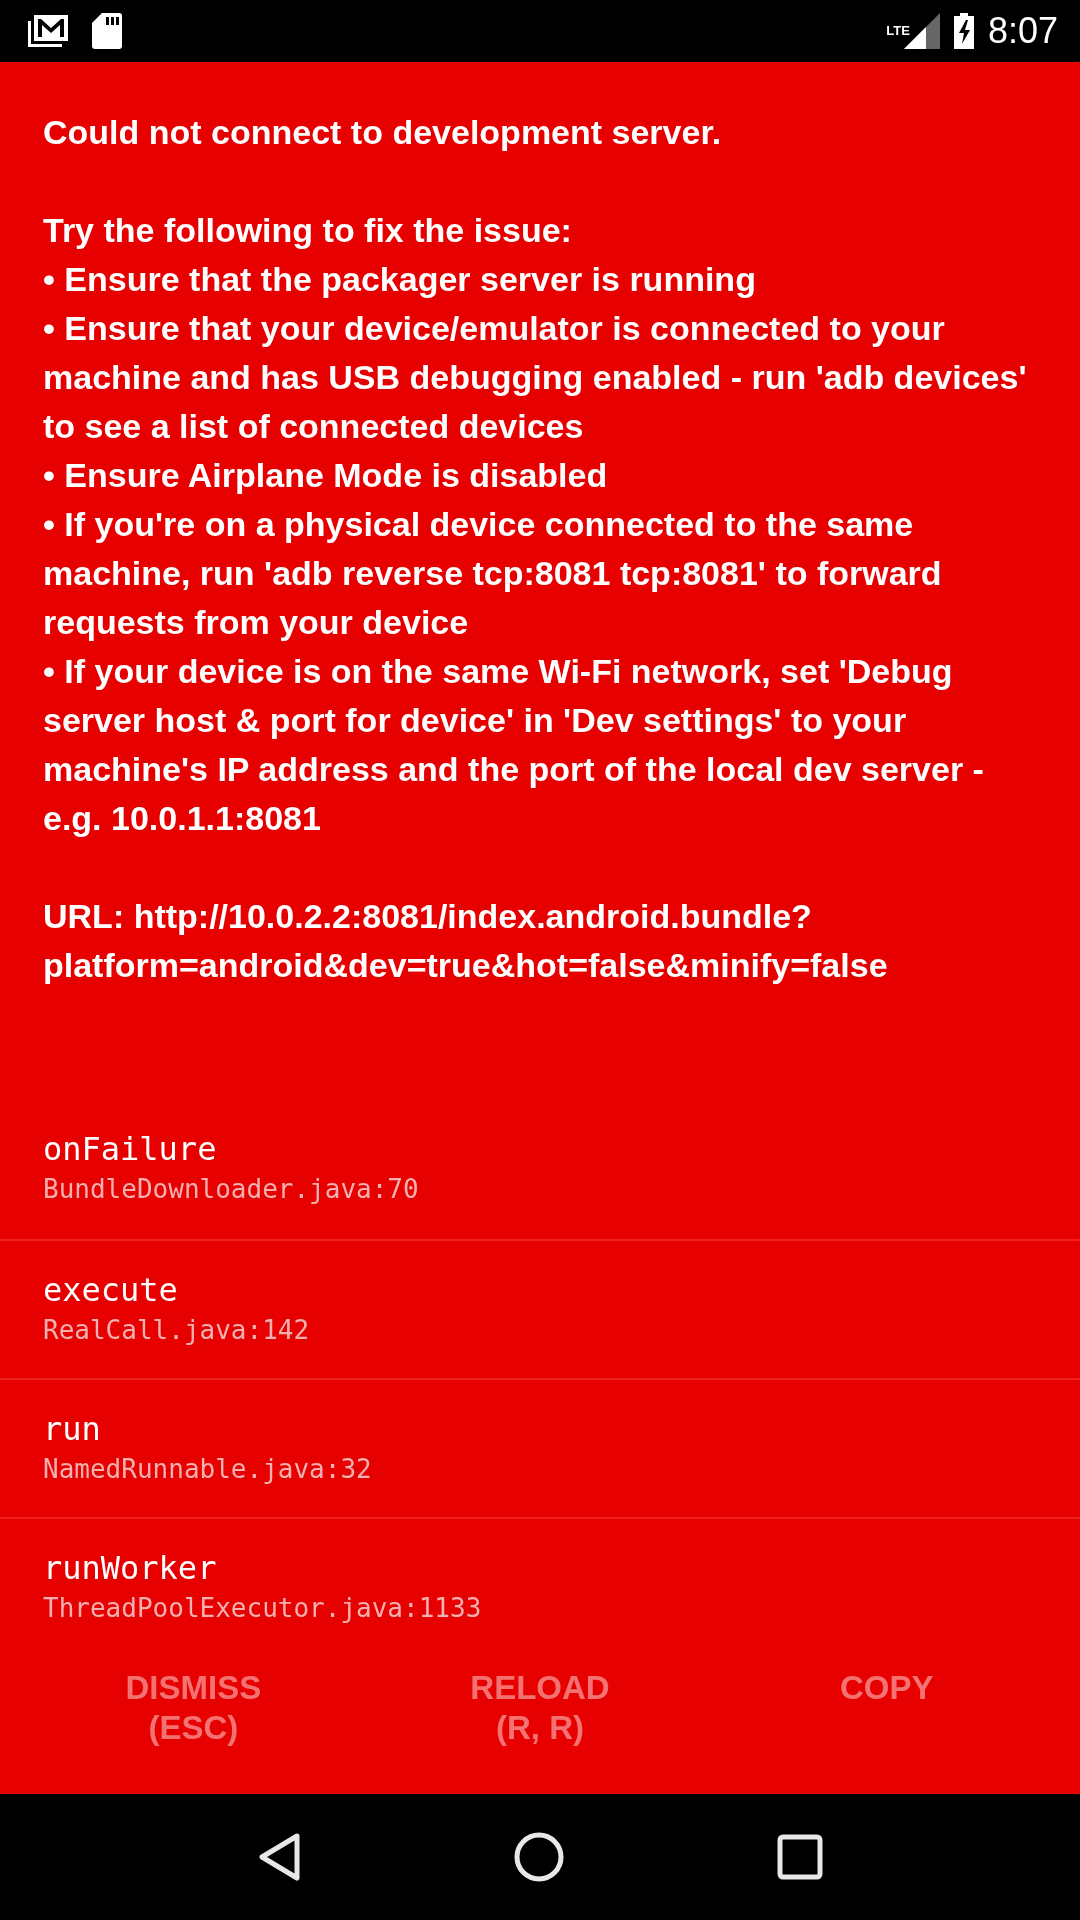 The width and height of the screenshot is (1080, 1920). What do you see at coordinates (111, 1290) in the screenshot?
I see `stack-frame-method: execute` at bounding box center [111, 1290].